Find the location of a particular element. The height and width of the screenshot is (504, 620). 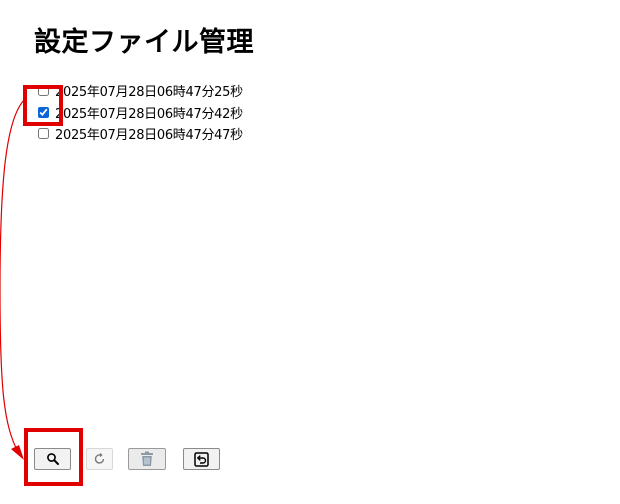

annotation-arrow is located at coordinates (12, 279).